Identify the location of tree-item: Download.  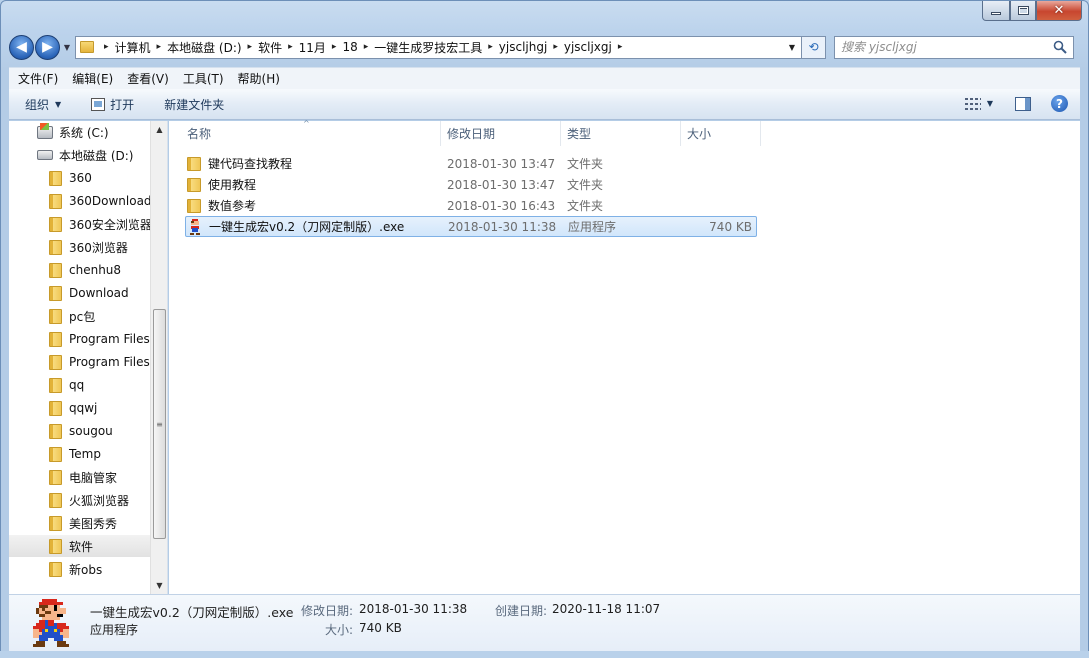
(79, 293).